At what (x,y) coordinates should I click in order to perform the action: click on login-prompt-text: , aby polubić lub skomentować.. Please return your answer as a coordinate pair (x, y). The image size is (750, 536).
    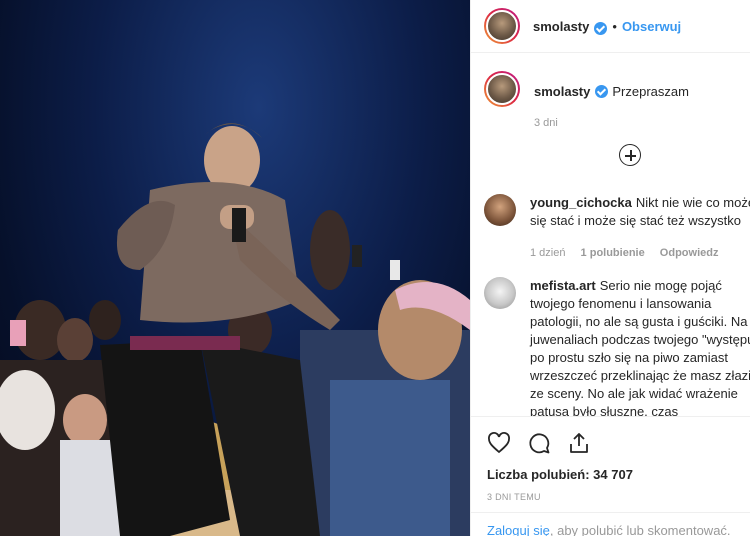
    Looking at the image, I should click on (640, 529).